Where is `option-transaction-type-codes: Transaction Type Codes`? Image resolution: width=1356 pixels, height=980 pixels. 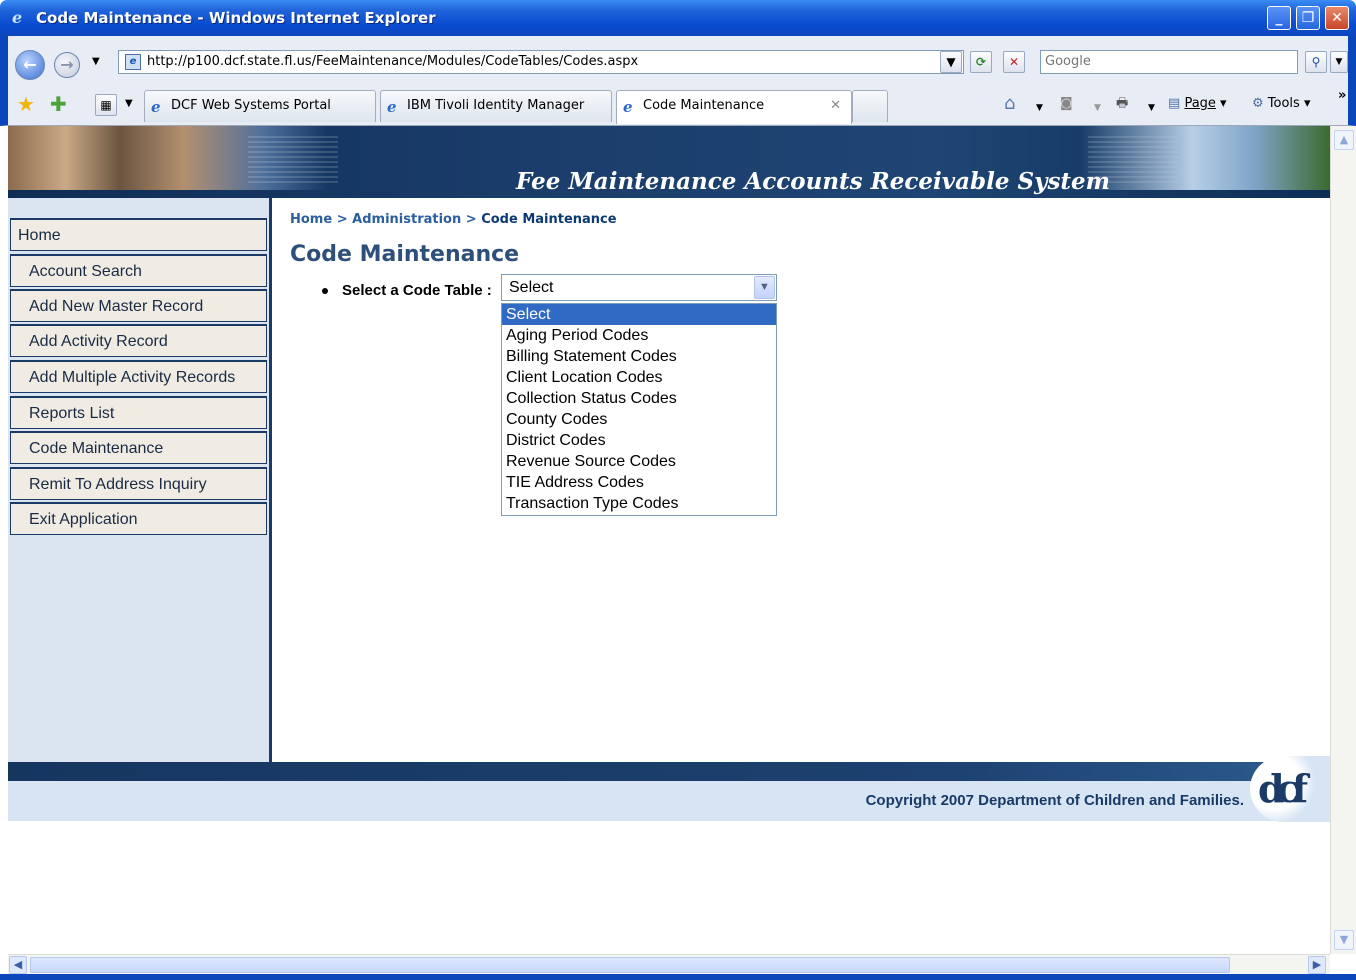
option-transaction-type-codes: Transaction Type Codes is located at coordinates (639, 503).